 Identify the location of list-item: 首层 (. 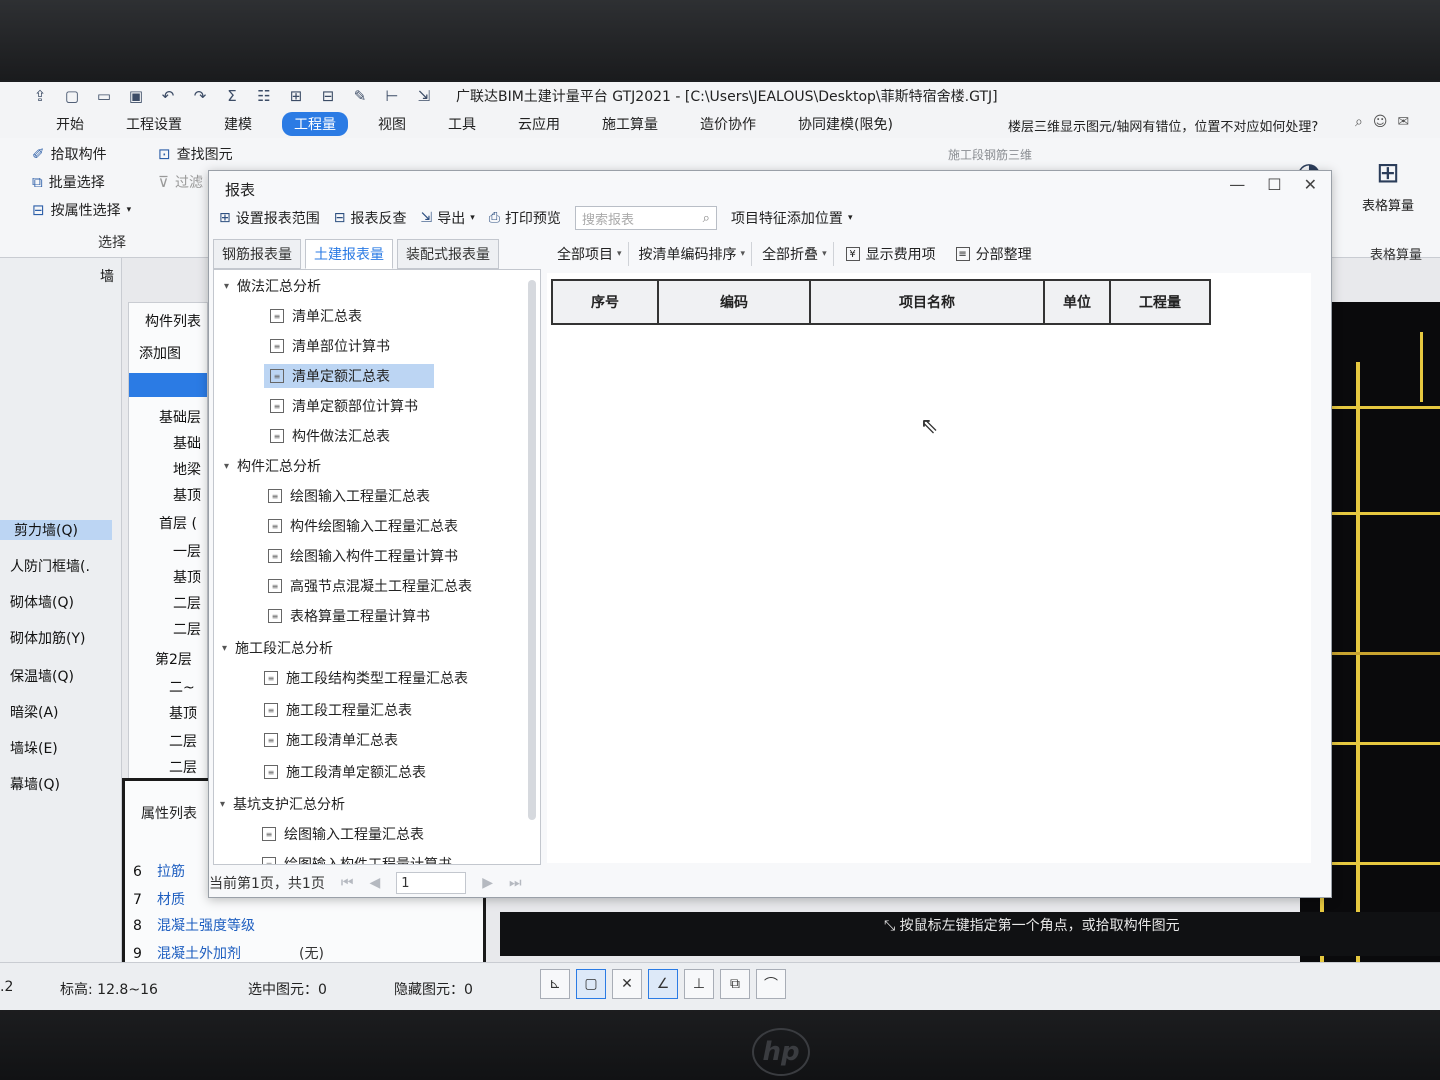
(178, 523).